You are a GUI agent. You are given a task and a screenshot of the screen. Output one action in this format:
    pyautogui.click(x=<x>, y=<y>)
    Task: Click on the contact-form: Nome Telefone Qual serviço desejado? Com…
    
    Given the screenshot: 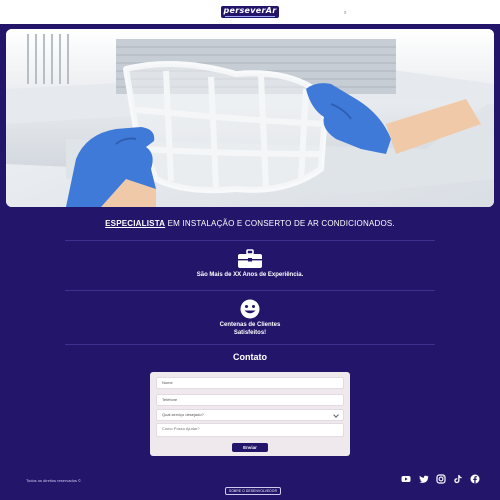 What is the action you would take?
    pyautogui.click(x=250, y=414)
    